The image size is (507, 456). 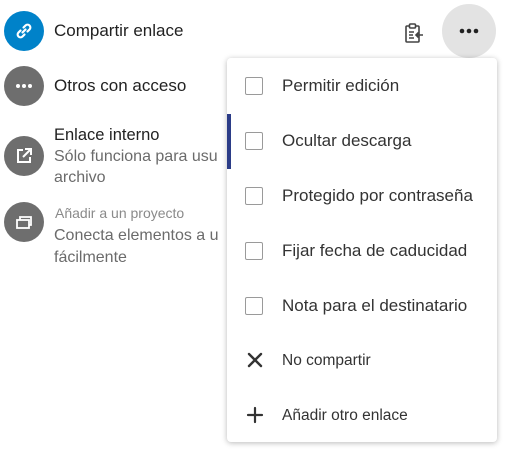 What do you see at coordinates (107, 135) in the screenshot?
I see `internal-link-title: Enlace interno` at bounding box center [107, 135].